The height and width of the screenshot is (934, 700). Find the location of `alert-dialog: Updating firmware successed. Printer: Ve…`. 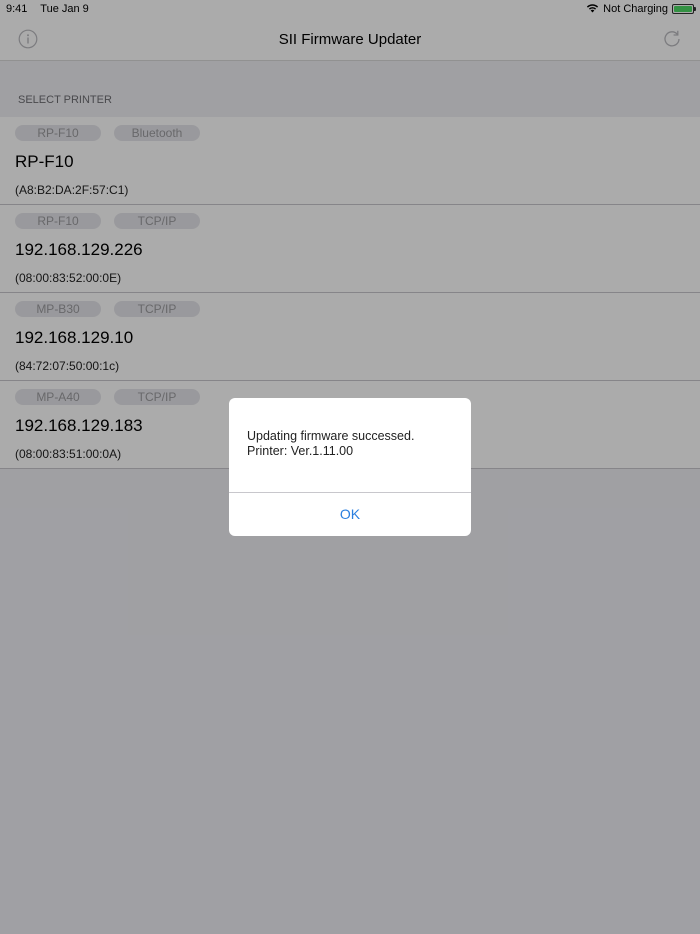

alert-dialog: Updating firmware successed. Printer: Ve… is located at coordinates (350, 467).